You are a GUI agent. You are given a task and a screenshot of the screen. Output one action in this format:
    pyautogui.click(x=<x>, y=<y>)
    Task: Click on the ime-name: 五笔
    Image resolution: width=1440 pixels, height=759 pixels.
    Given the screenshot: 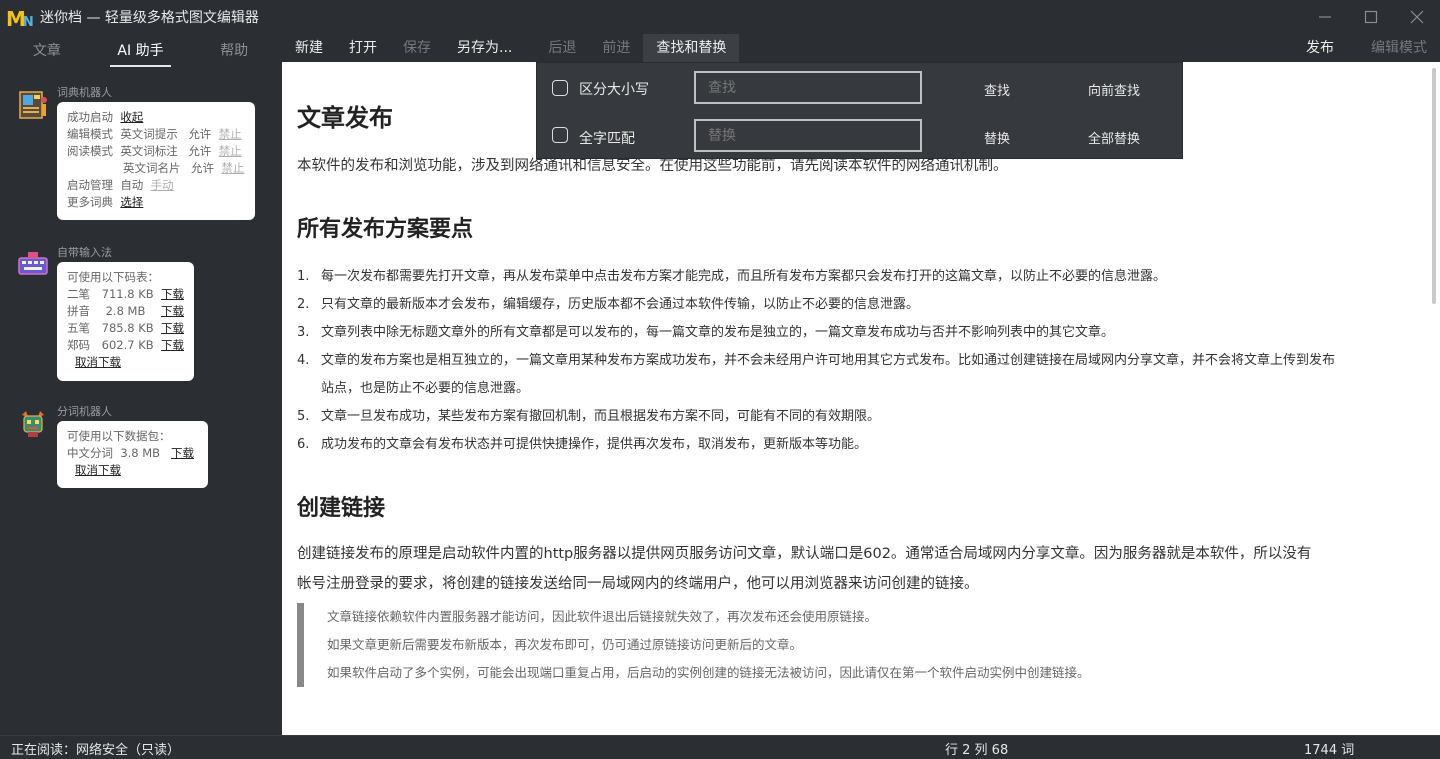 What is the action you would take?
    pyautogui.click(x=78, y=328)
    